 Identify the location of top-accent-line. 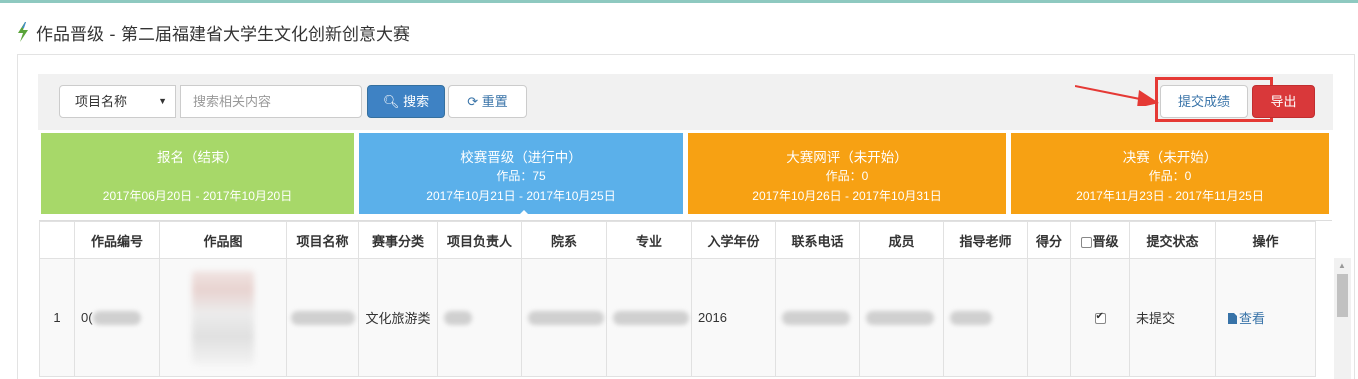
(679, 1).